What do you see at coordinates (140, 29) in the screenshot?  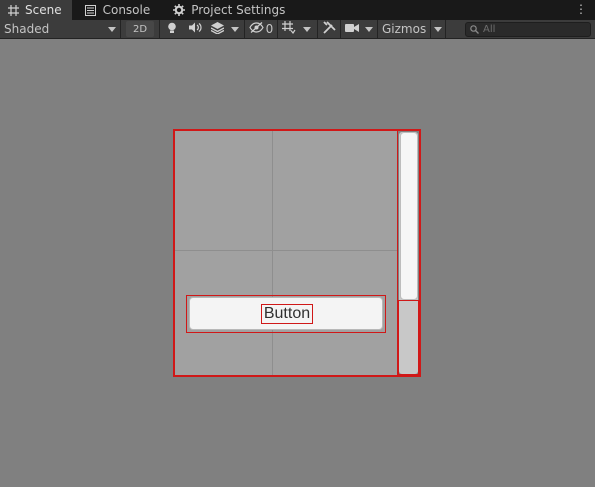 I see `2d-mode-button: 2D` at bounding box center [140, 29].